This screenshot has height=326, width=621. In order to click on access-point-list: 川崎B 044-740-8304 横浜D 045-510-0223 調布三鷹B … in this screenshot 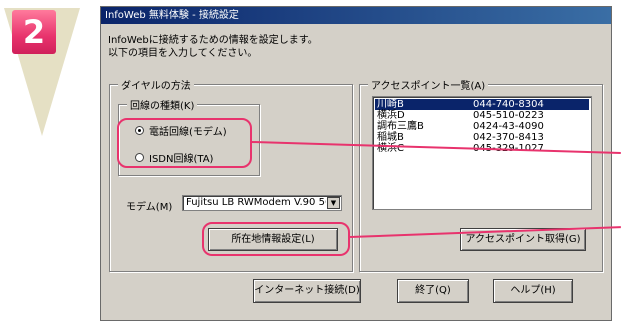, I will do `click(482, 153)`.